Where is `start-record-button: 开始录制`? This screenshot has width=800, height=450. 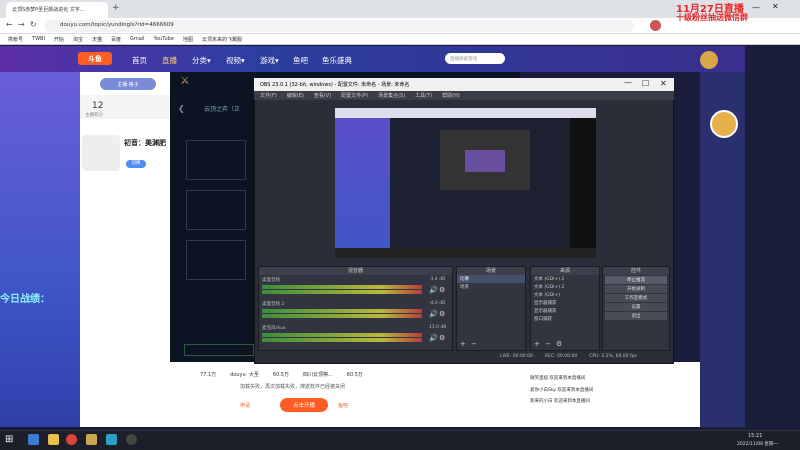 start-record-button: 开始录制 is located at coordinates (636, 289).